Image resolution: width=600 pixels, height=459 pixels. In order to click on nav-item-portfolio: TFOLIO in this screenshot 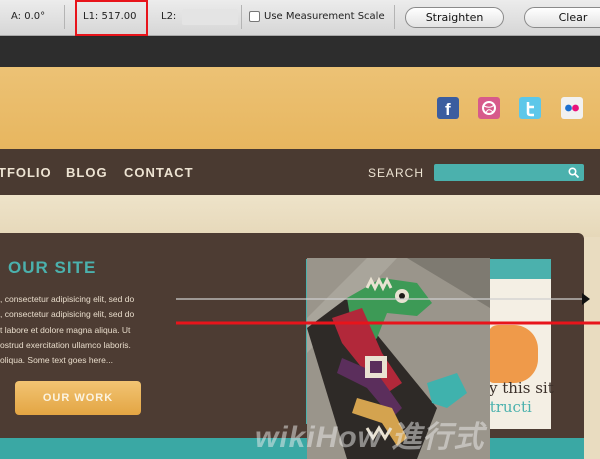, I will do `click(26, 172)`.